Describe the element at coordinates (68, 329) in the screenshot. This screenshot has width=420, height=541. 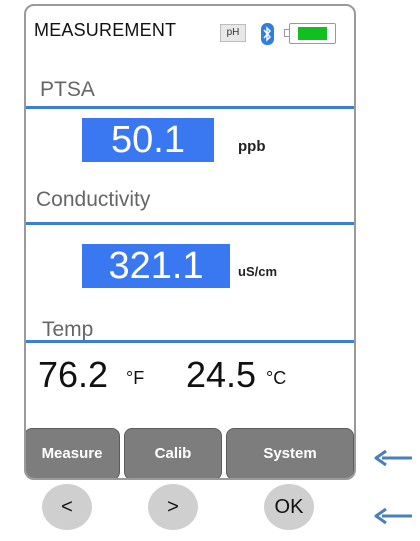
I see `temp-label: Temp` at that location.